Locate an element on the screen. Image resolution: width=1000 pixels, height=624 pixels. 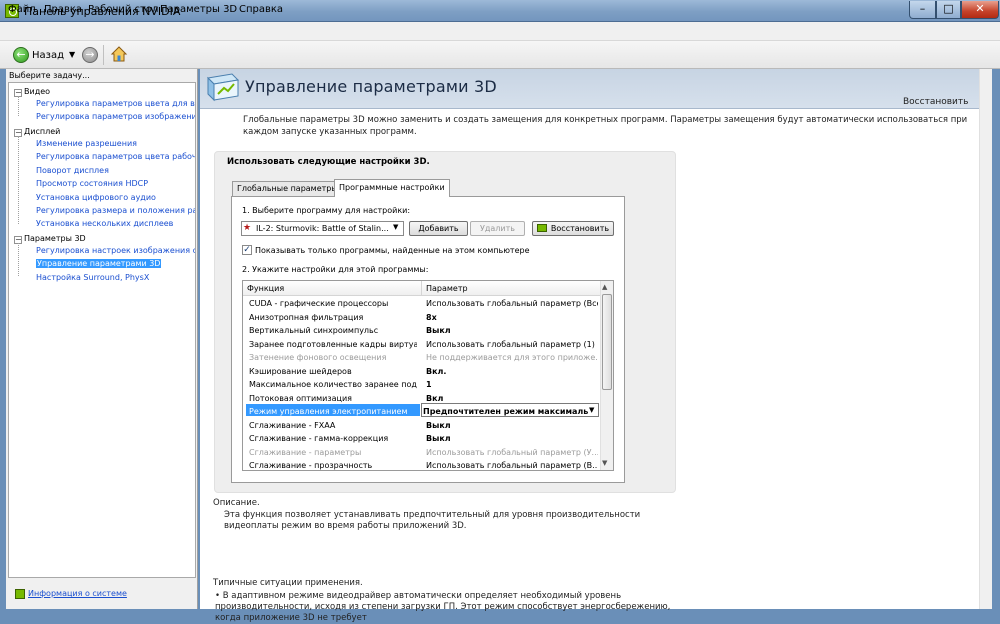
table-row-value: Использовать глобальный параметр (Все) is located at coordinates (512, 303).